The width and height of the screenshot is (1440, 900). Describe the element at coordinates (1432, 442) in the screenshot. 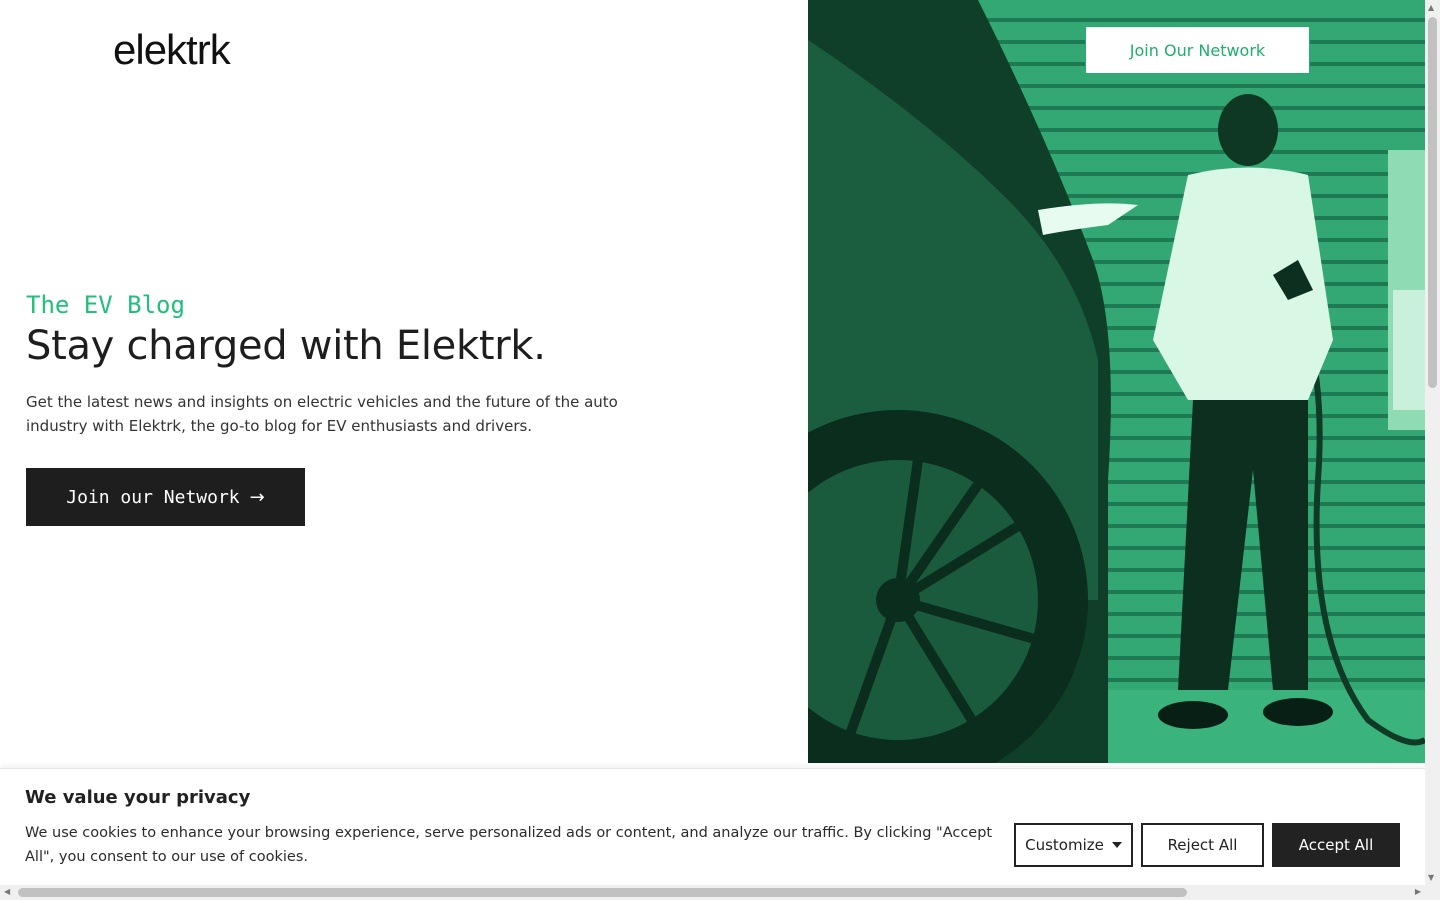

I see `vertical-scrollbar: ▲ ▼` at that location.